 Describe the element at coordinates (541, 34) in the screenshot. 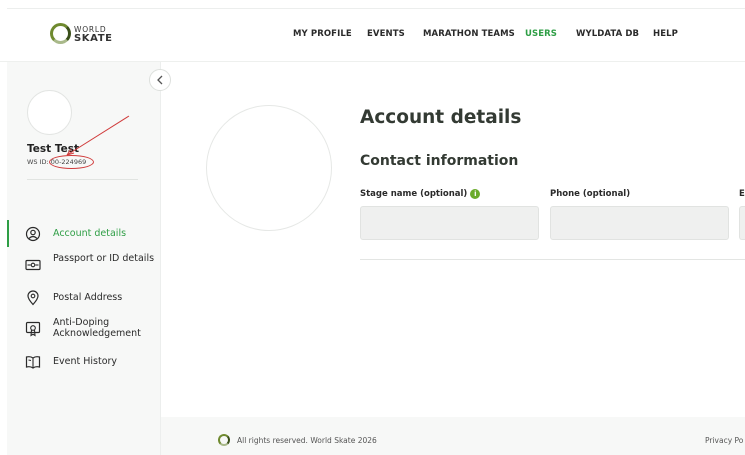

I see `nav-users: USERS` at that location.